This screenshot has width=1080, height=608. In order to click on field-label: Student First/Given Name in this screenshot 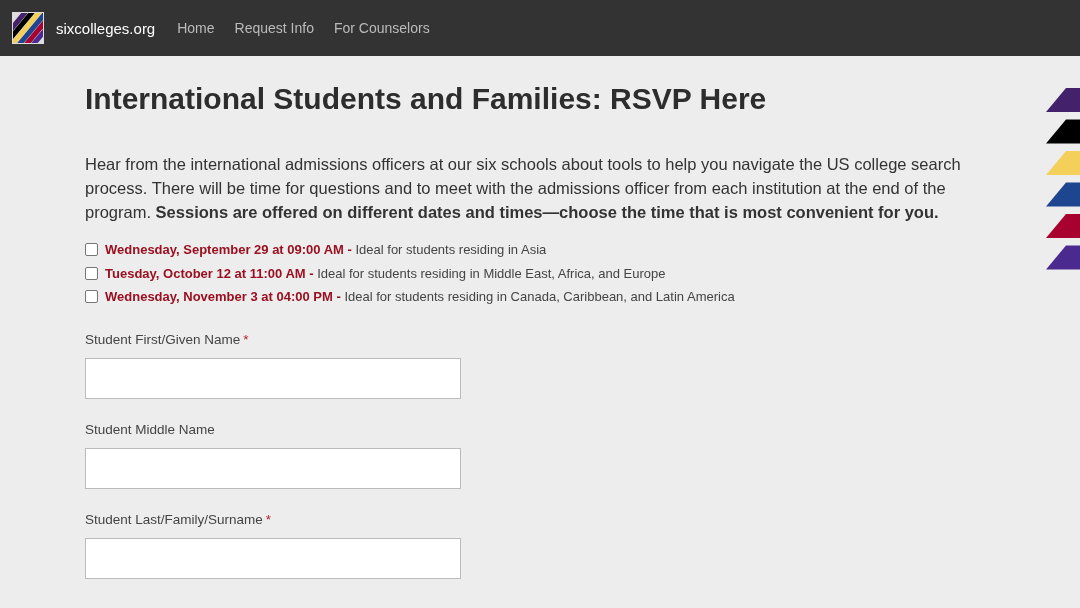, I will do `click(163, 339)`.